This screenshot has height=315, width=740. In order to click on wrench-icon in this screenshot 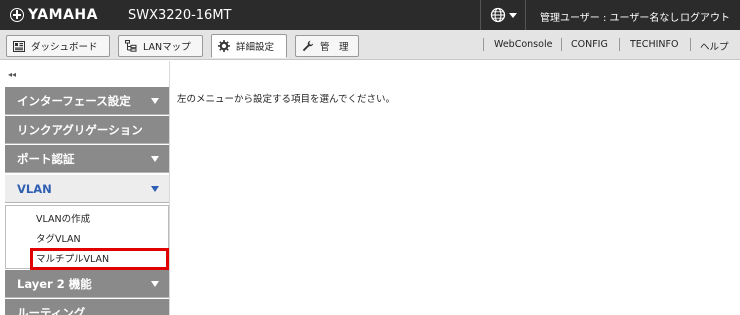, I will do `click(308, 46)`.